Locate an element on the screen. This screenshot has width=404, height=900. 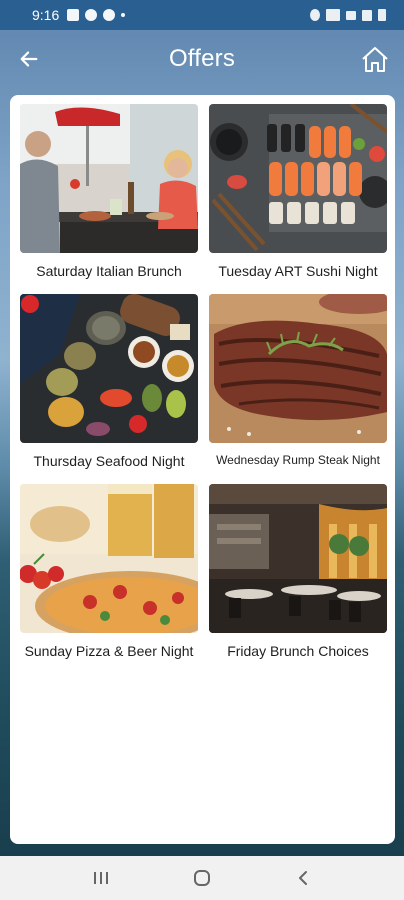
app-bar: Offers is located at coordinates (202, 59).